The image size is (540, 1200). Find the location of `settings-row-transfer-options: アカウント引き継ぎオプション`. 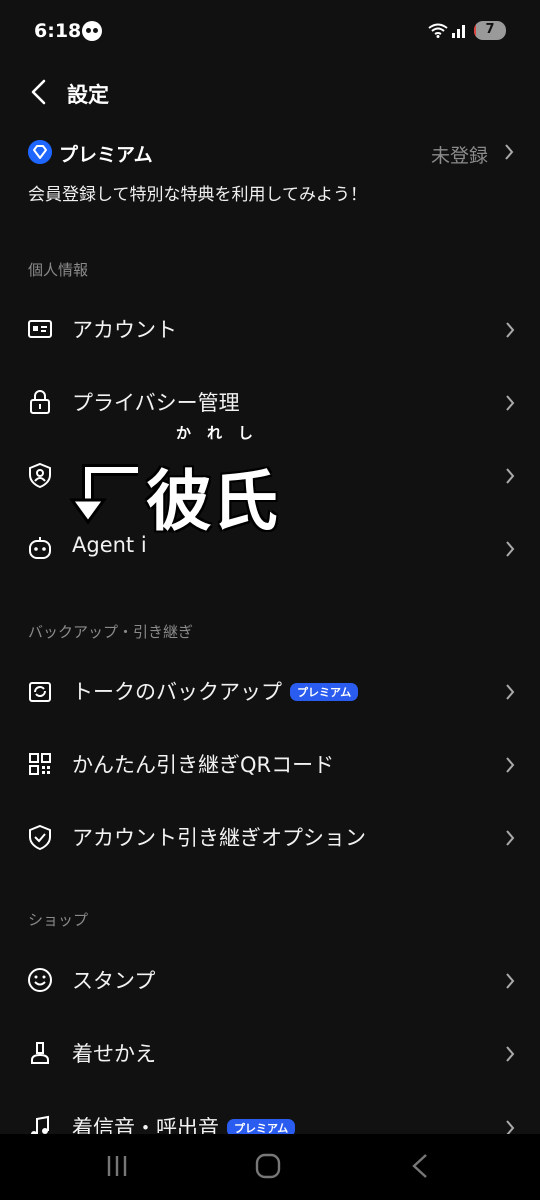

settings-row-transfer-options: アカウント引き継ぎオプション is located at coordinates (270, 837).